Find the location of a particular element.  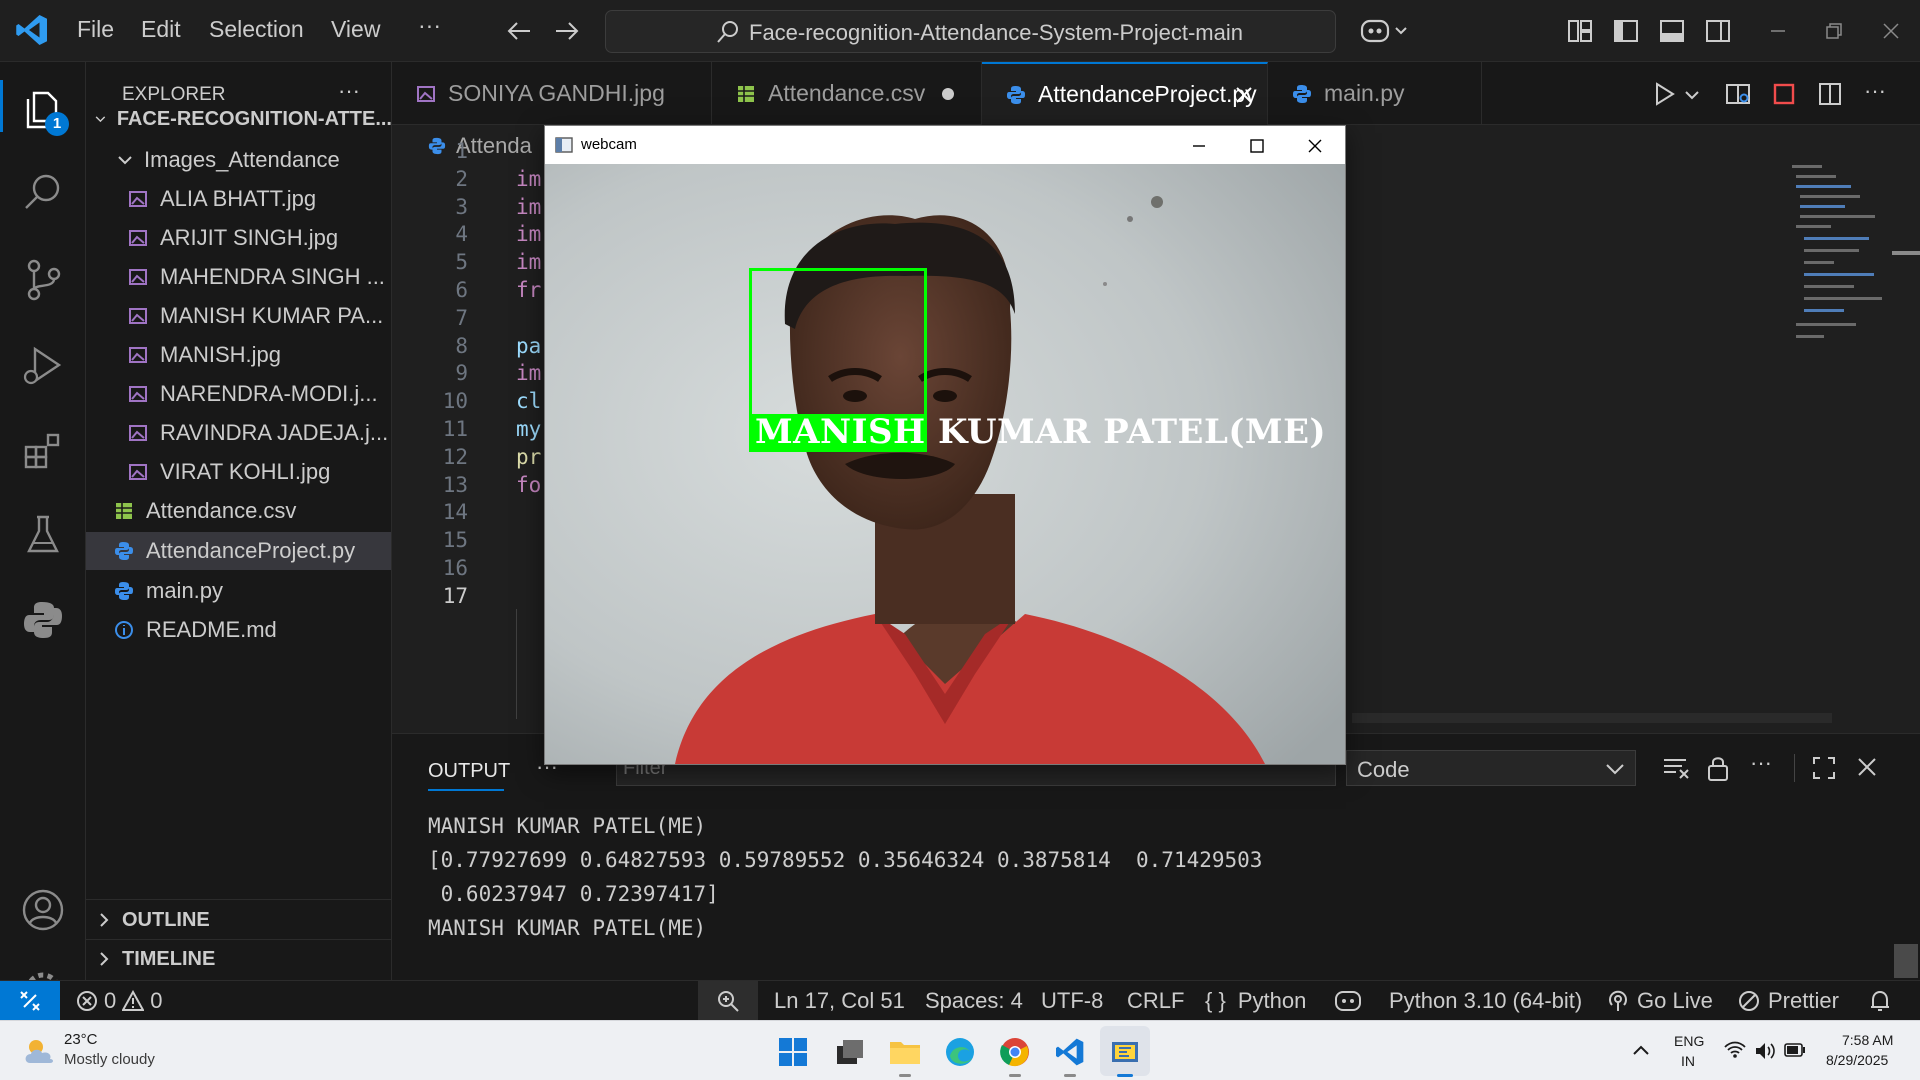

zoom-indicator is located at coordinates (728, 1001).